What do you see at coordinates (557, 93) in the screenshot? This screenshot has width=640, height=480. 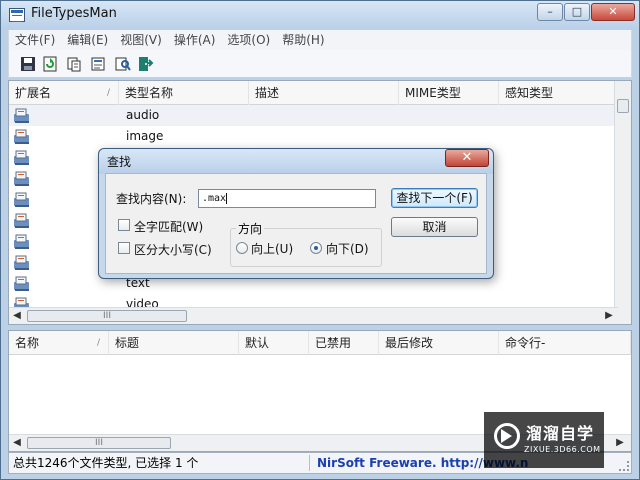 I see `column-perceived-type: 感知类型` at bounding box center [557, 93].